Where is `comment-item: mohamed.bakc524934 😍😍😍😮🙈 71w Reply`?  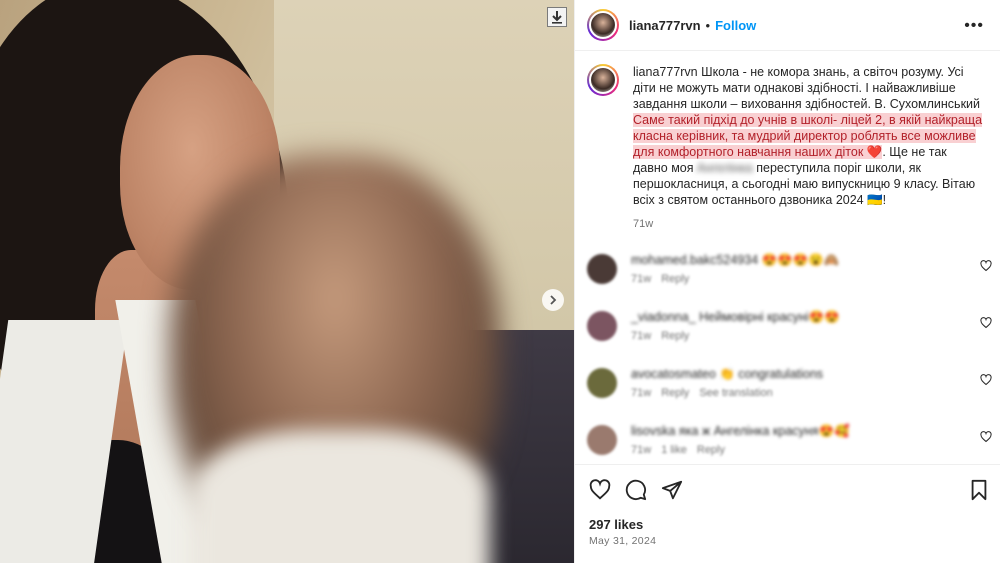
comment-item: mohamed.bakc524934 😍😍😍😮🙈 71w Reply is located at coordinates (787, 280).